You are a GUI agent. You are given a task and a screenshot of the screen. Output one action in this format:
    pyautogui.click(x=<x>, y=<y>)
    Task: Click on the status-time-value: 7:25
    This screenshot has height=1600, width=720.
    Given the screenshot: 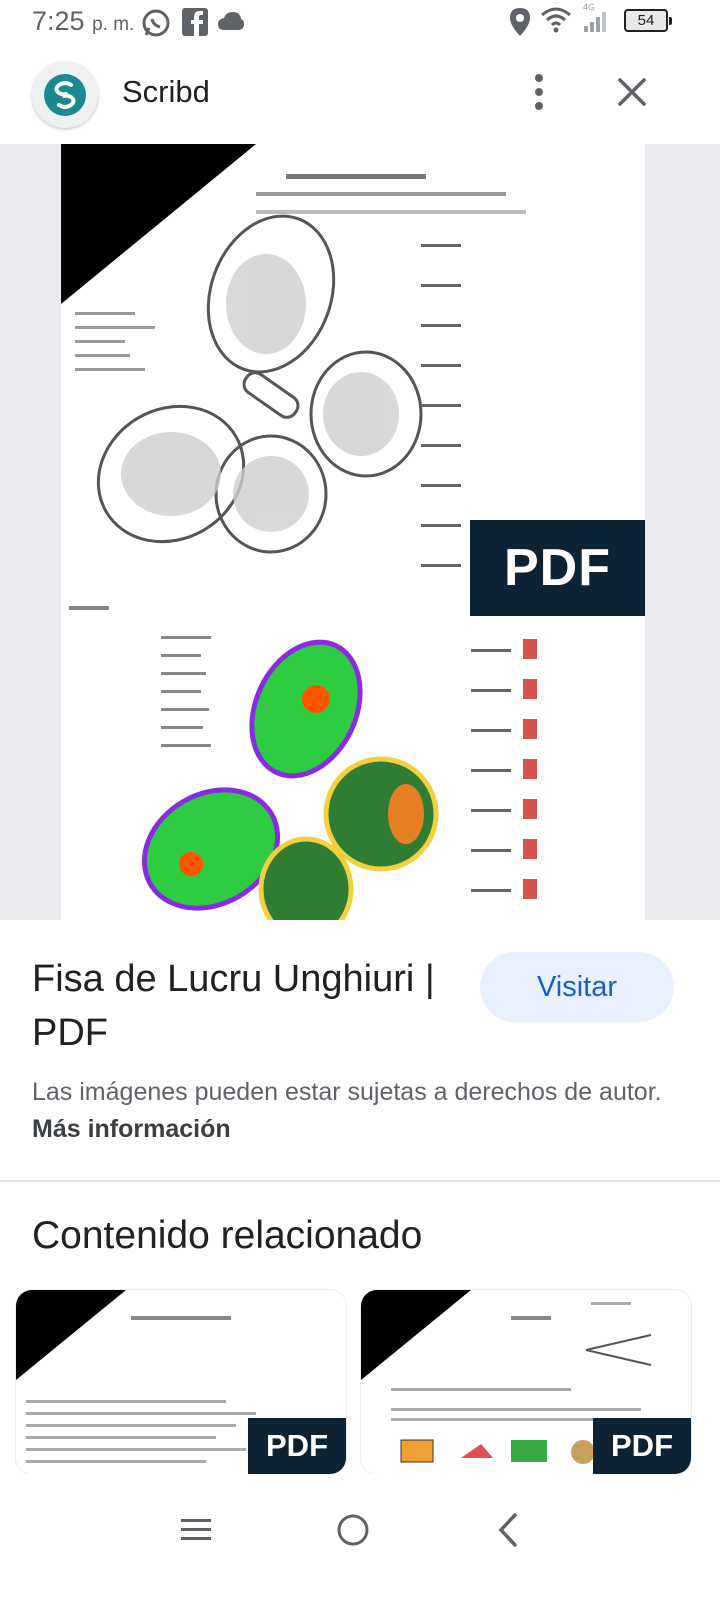 What is the action you would take?
    pyautogui.click(x=58, y=21)
    